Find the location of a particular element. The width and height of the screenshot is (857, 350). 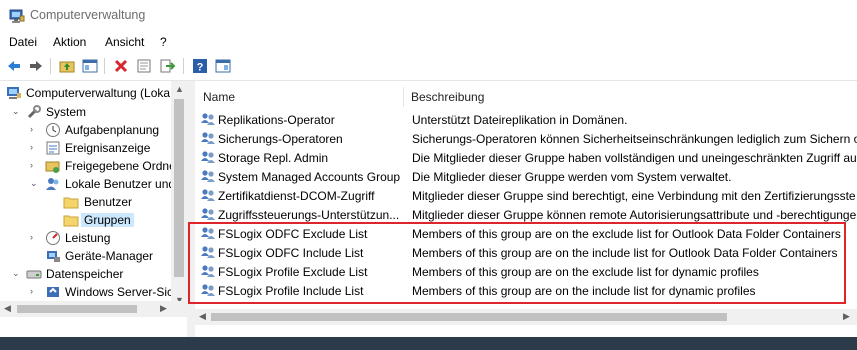

menu-aktion: Aktion is located at coordinates (69, 42).